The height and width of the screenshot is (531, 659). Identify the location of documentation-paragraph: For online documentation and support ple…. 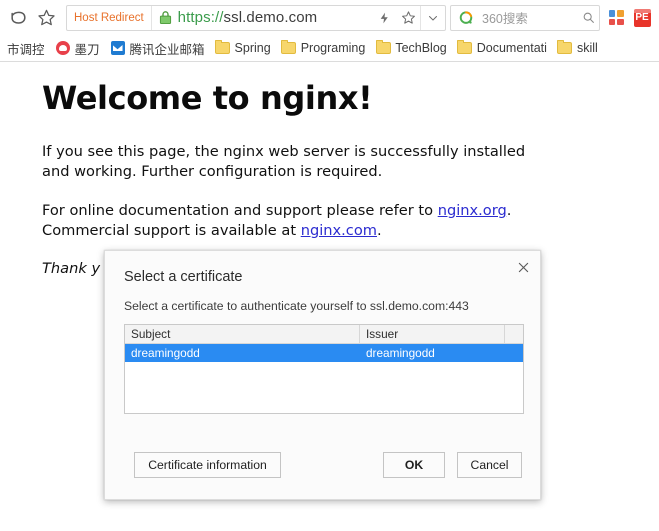
(297, 221).